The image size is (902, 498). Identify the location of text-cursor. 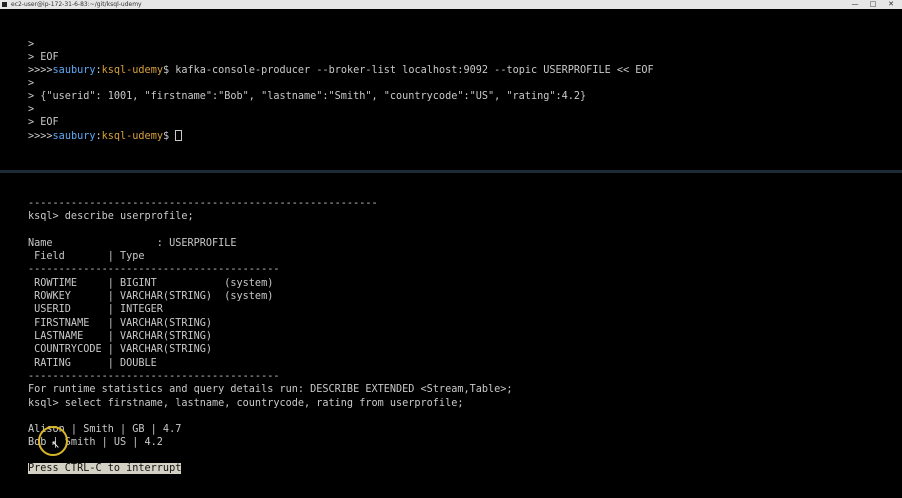
(179, 135).